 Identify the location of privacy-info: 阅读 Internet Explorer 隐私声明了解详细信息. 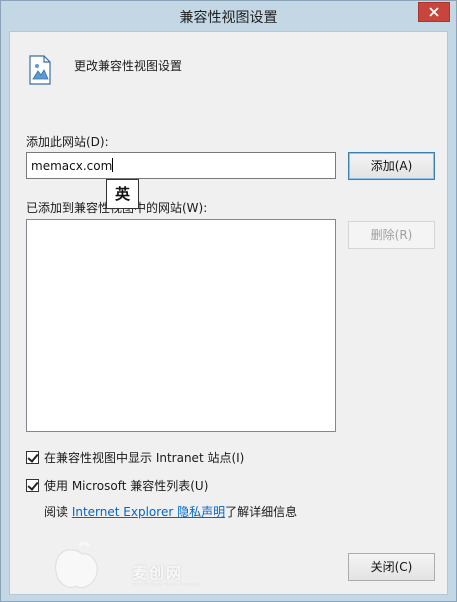
(170, 511).